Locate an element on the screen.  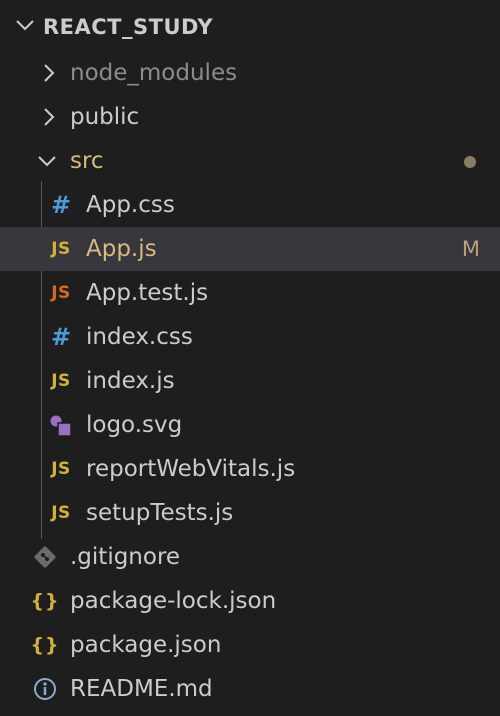
tree-item-label: App.css is located at coordinates (130, 205).